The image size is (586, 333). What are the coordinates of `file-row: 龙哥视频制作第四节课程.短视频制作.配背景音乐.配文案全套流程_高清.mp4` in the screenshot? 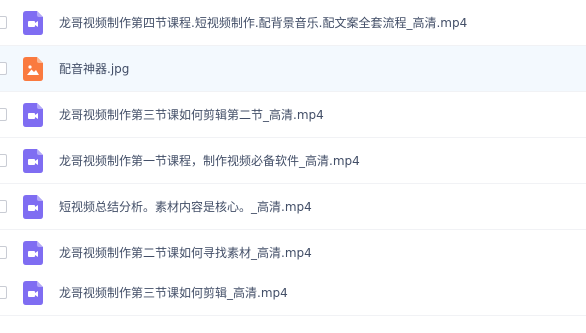 It's located at (293, 23).